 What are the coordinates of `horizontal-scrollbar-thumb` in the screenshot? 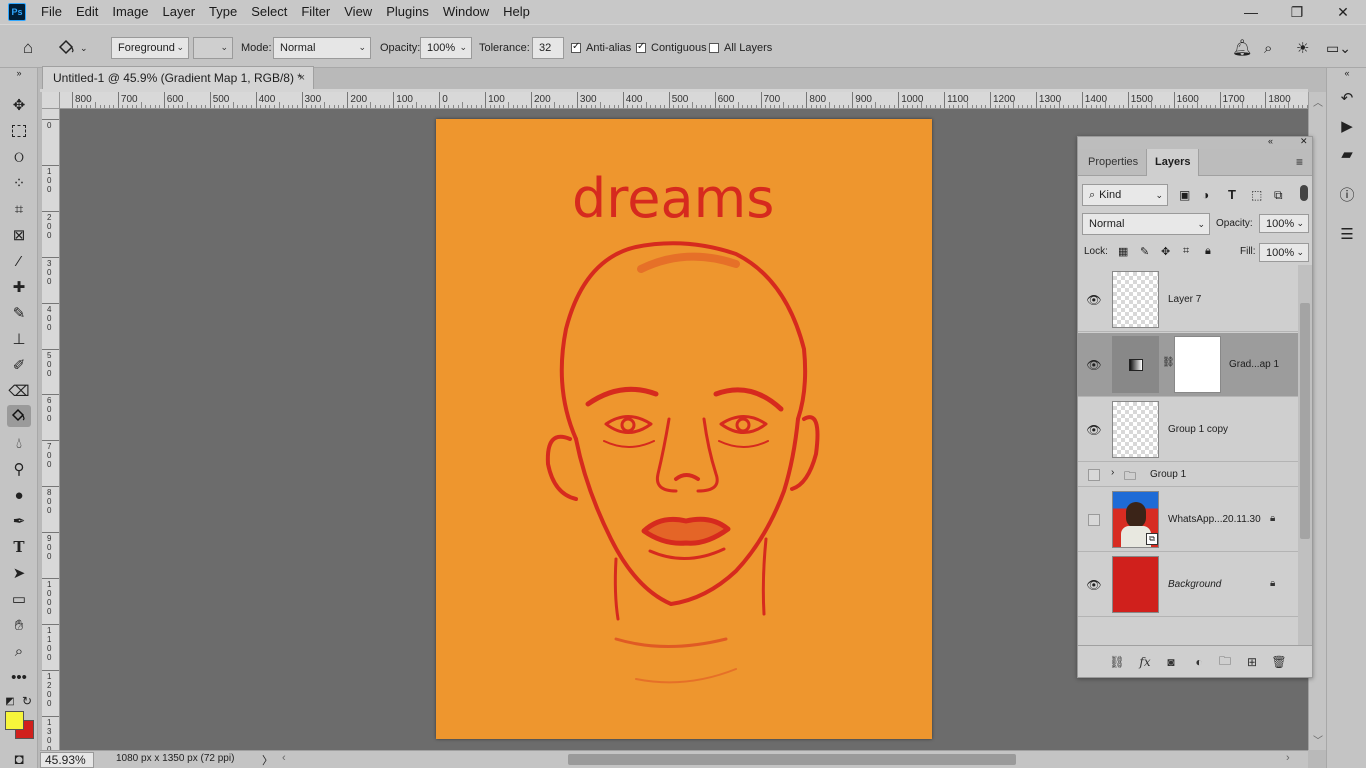 It's located at (792, 759).